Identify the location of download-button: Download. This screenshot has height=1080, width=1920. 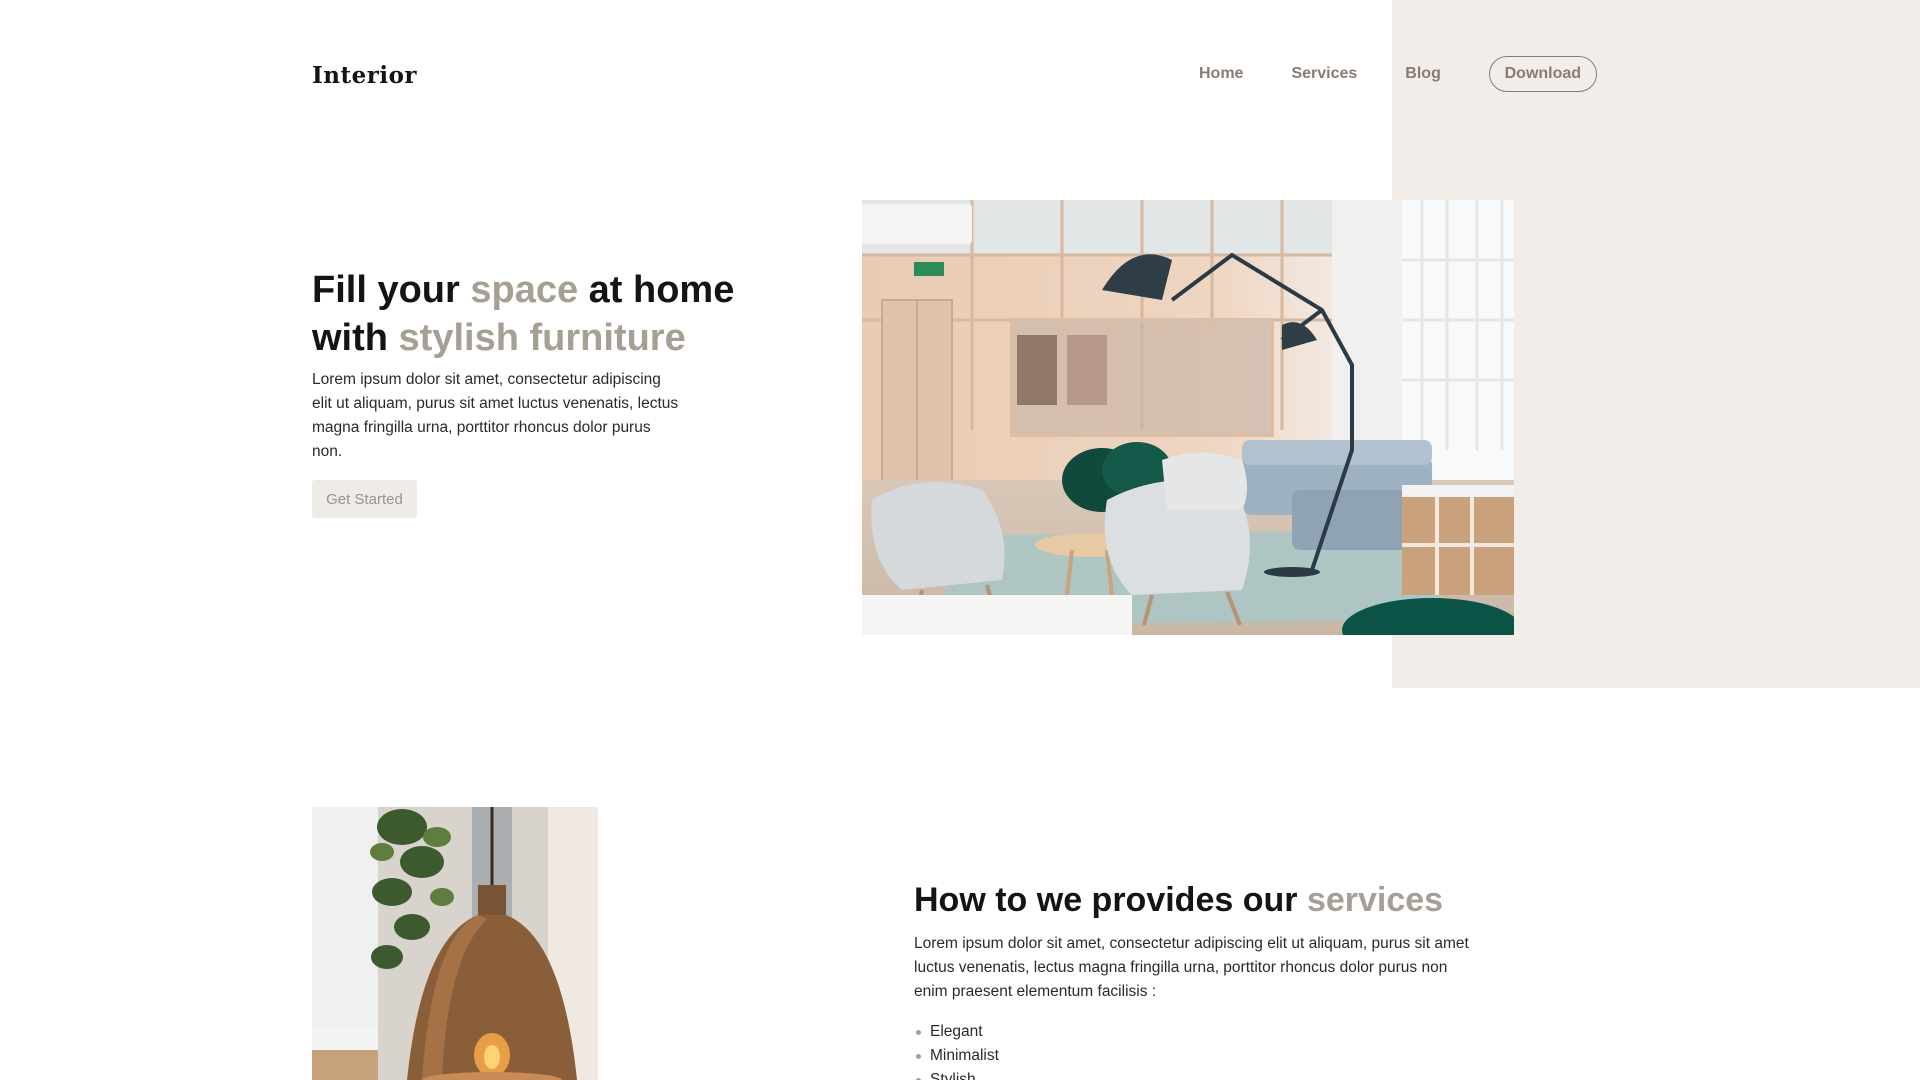
(1542, 74).